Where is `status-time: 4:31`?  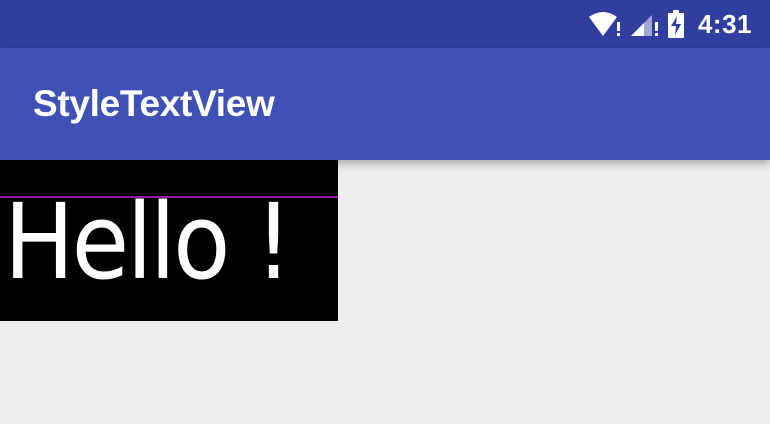
status-time: 4:31 is located at coordinates (724, 23).